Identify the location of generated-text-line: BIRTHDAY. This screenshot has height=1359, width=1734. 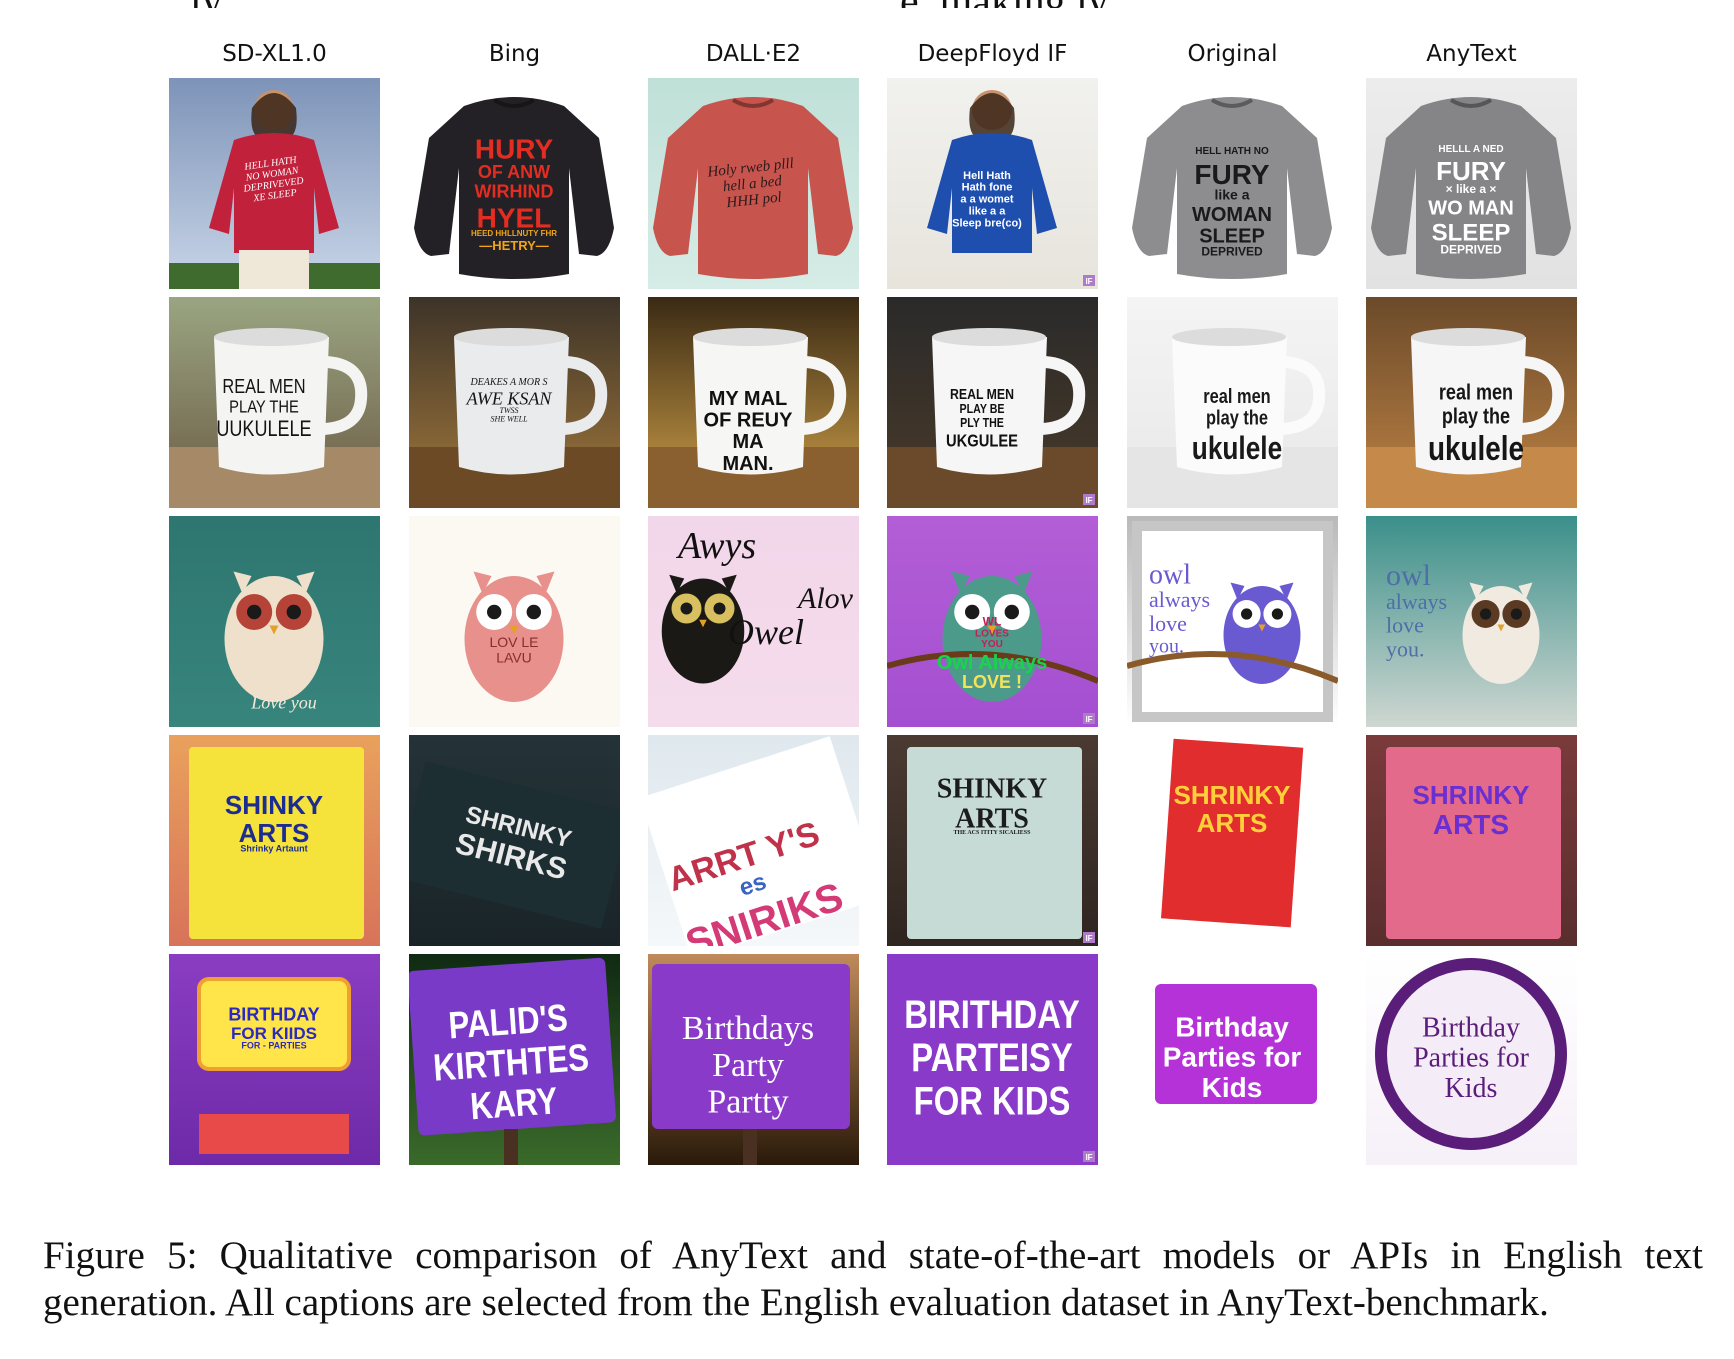
(273, 1014).